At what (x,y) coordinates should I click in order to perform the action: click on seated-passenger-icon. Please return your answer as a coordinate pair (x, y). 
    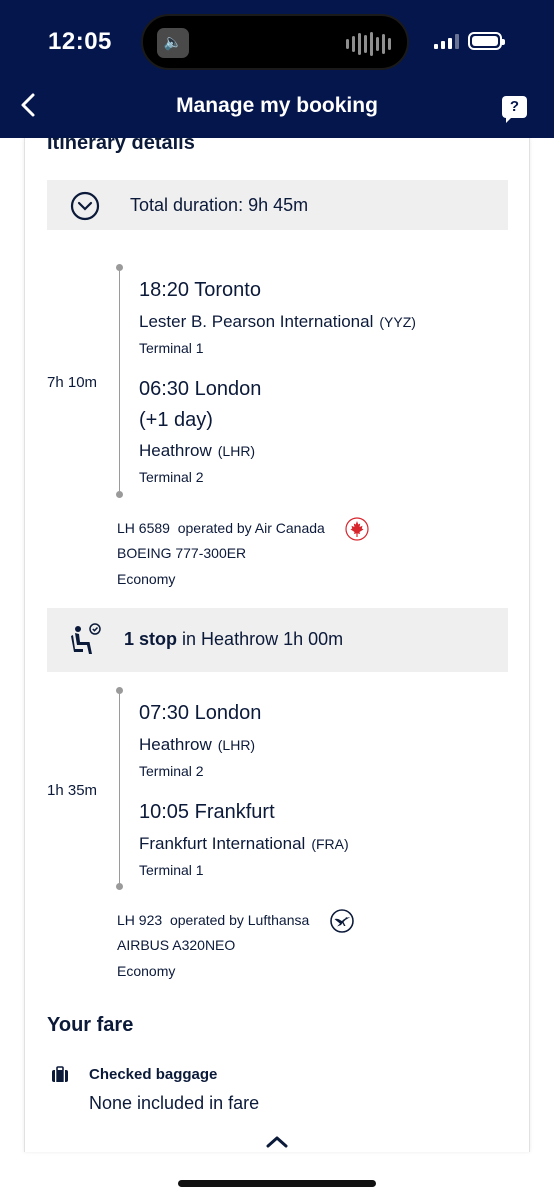
    Looking at the image, I should click on (86, 638).